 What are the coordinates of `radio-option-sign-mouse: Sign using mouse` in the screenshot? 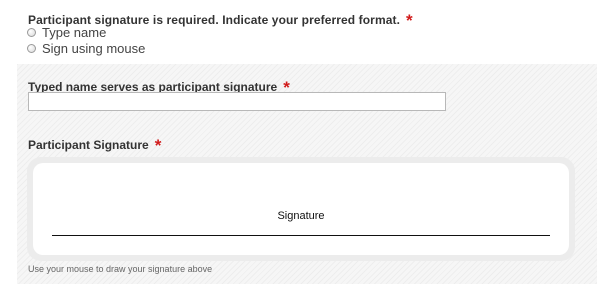 It's located at (86, 48).